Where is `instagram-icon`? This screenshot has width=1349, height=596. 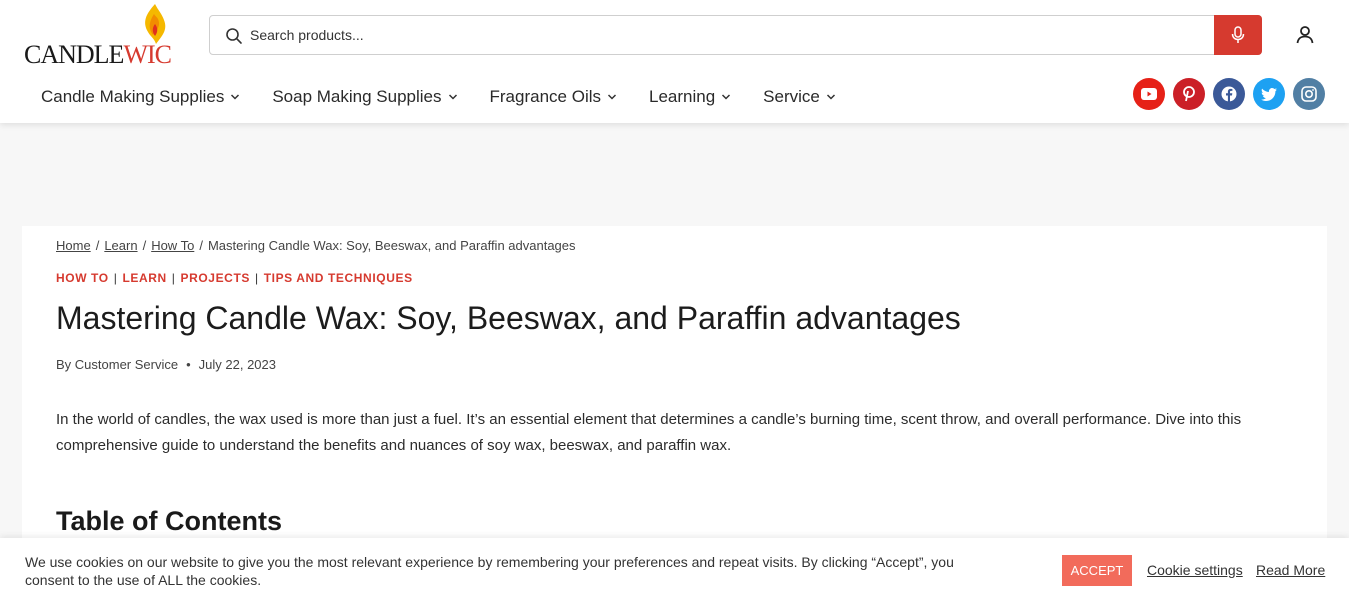 instagram-icon is located at coordinates (1309, 94).